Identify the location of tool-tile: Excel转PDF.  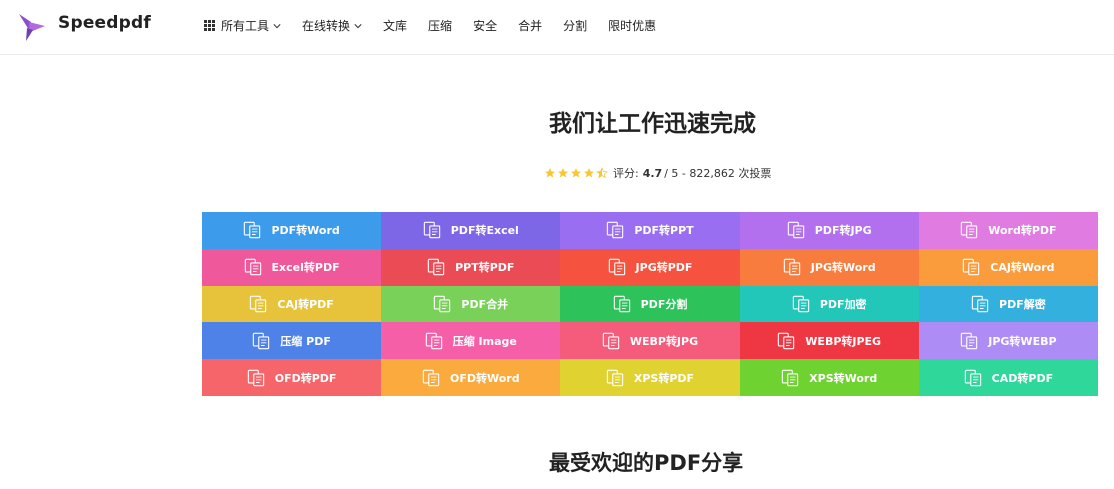
(292, 267).